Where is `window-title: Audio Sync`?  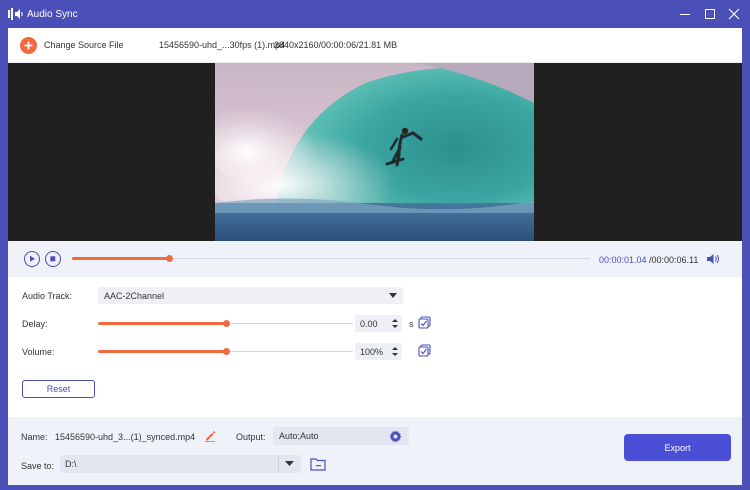 window-title: Audio Sync is located at coordinates (52, 14).